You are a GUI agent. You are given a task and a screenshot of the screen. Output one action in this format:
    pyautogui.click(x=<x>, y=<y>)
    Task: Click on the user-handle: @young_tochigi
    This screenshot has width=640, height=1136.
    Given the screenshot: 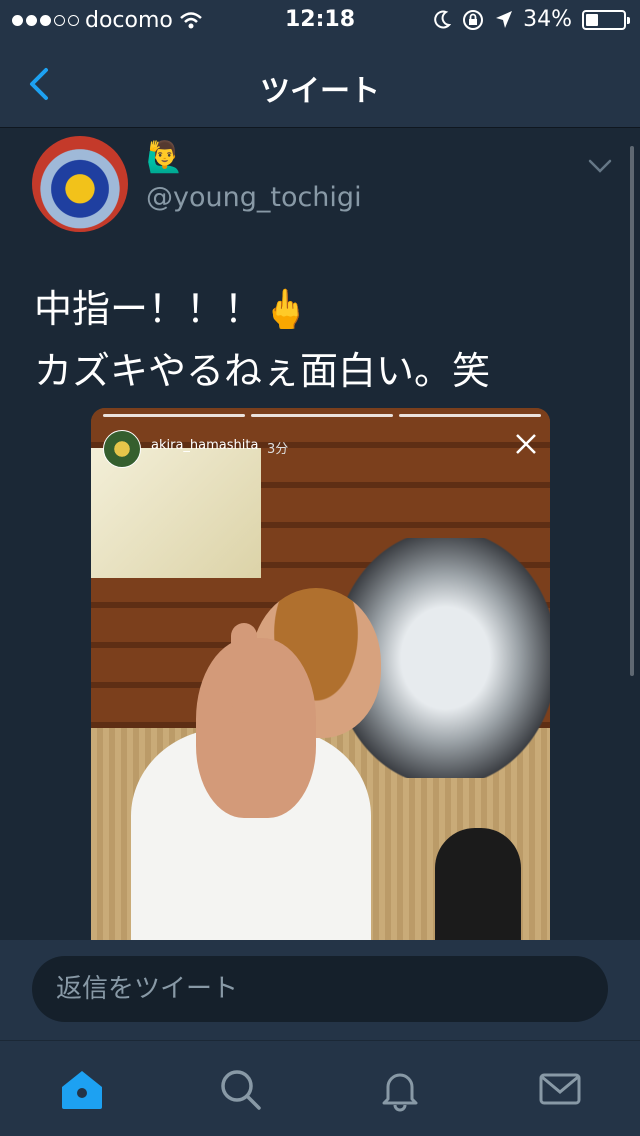 What is the action you would take?
    pyautogui.click(x=254, y=197)
    